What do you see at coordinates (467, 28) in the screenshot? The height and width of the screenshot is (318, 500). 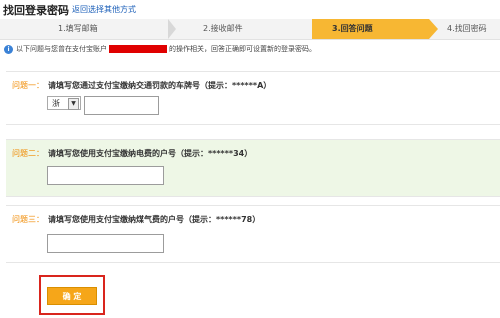 I see `step-4: 4.找回密码` at bounding box center [467, 28].